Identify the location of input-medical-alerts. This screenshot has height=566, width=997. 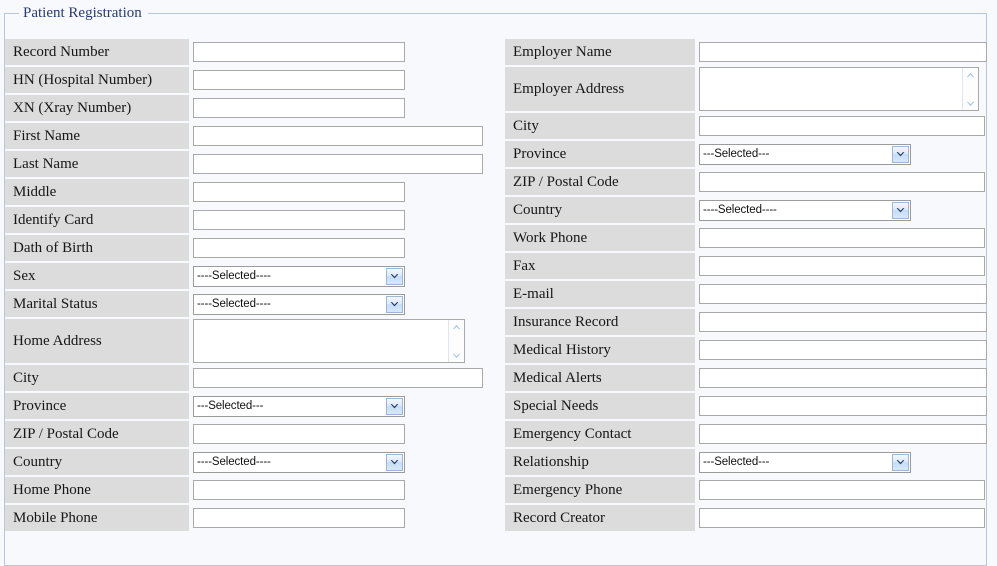
(843, 378).